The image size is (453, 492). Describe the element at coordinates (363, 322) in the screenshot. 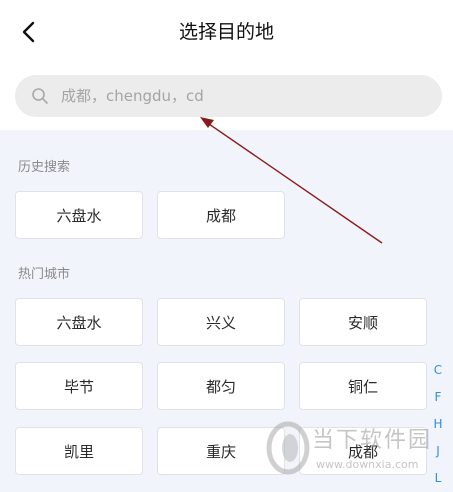

I see `hot-city-chip: 安顺` at that location.